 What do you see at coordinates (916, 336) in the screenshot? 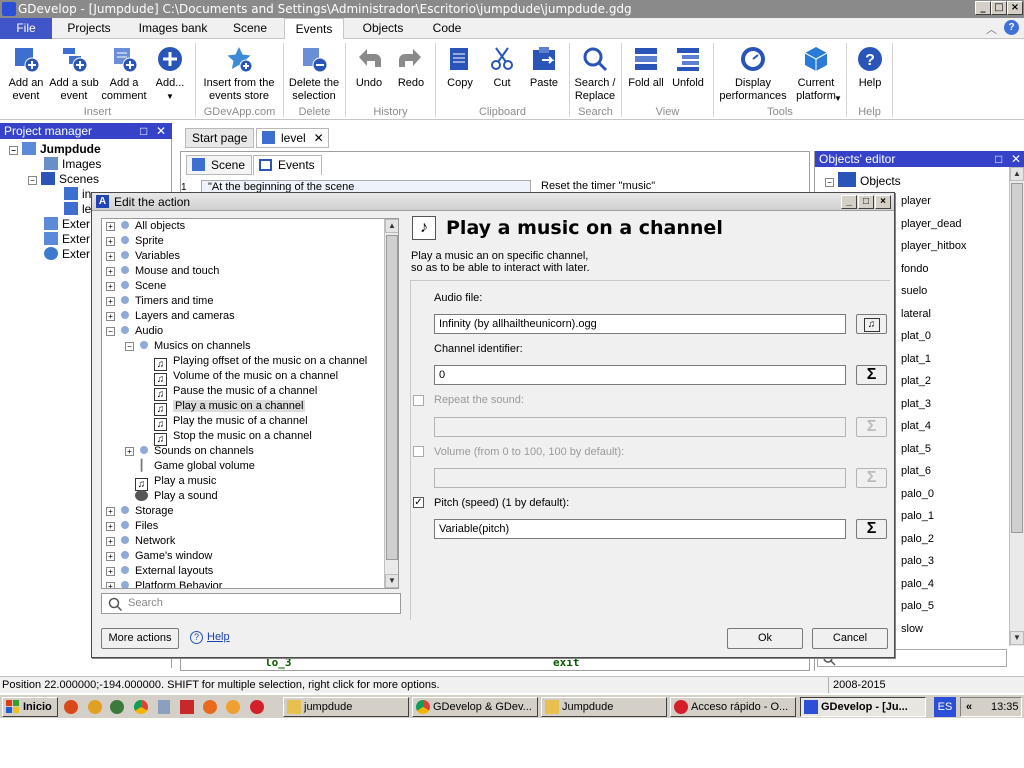
I see `object-item: plat_0` at bounding box center [916, 336].